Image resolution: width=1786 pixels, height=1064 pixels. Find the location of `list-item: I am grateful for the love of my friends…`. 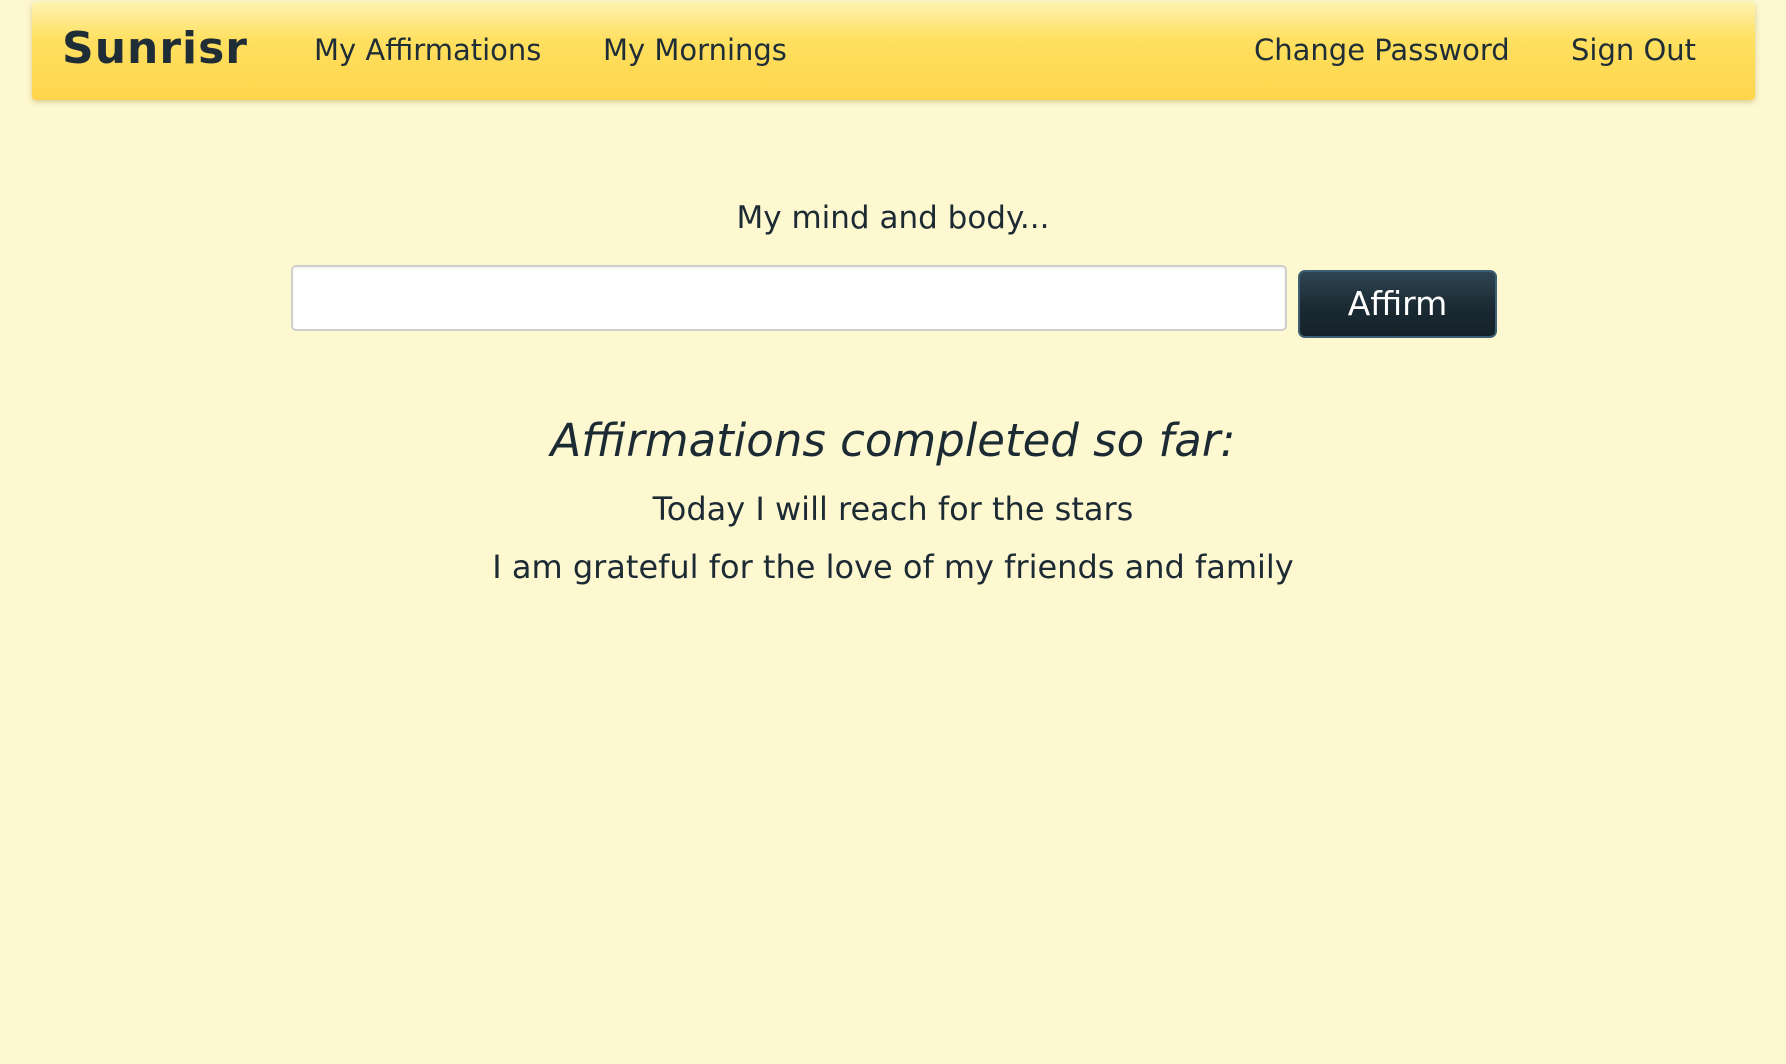

list-item: I am grateful for the love of my friends… is located at coordinates (893, 567).